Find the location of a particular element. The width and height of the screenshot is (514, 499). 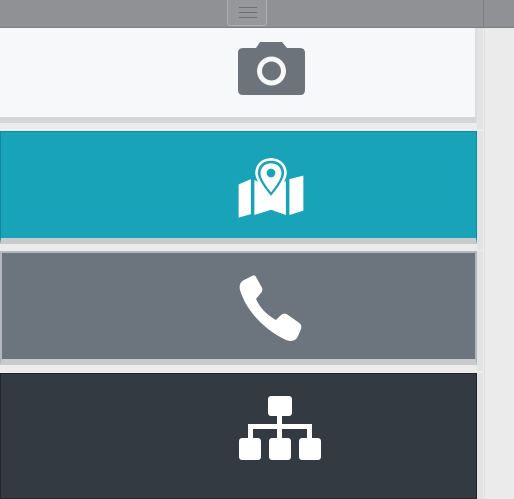

menu-toggle-button is located at coordinates (247, 13).